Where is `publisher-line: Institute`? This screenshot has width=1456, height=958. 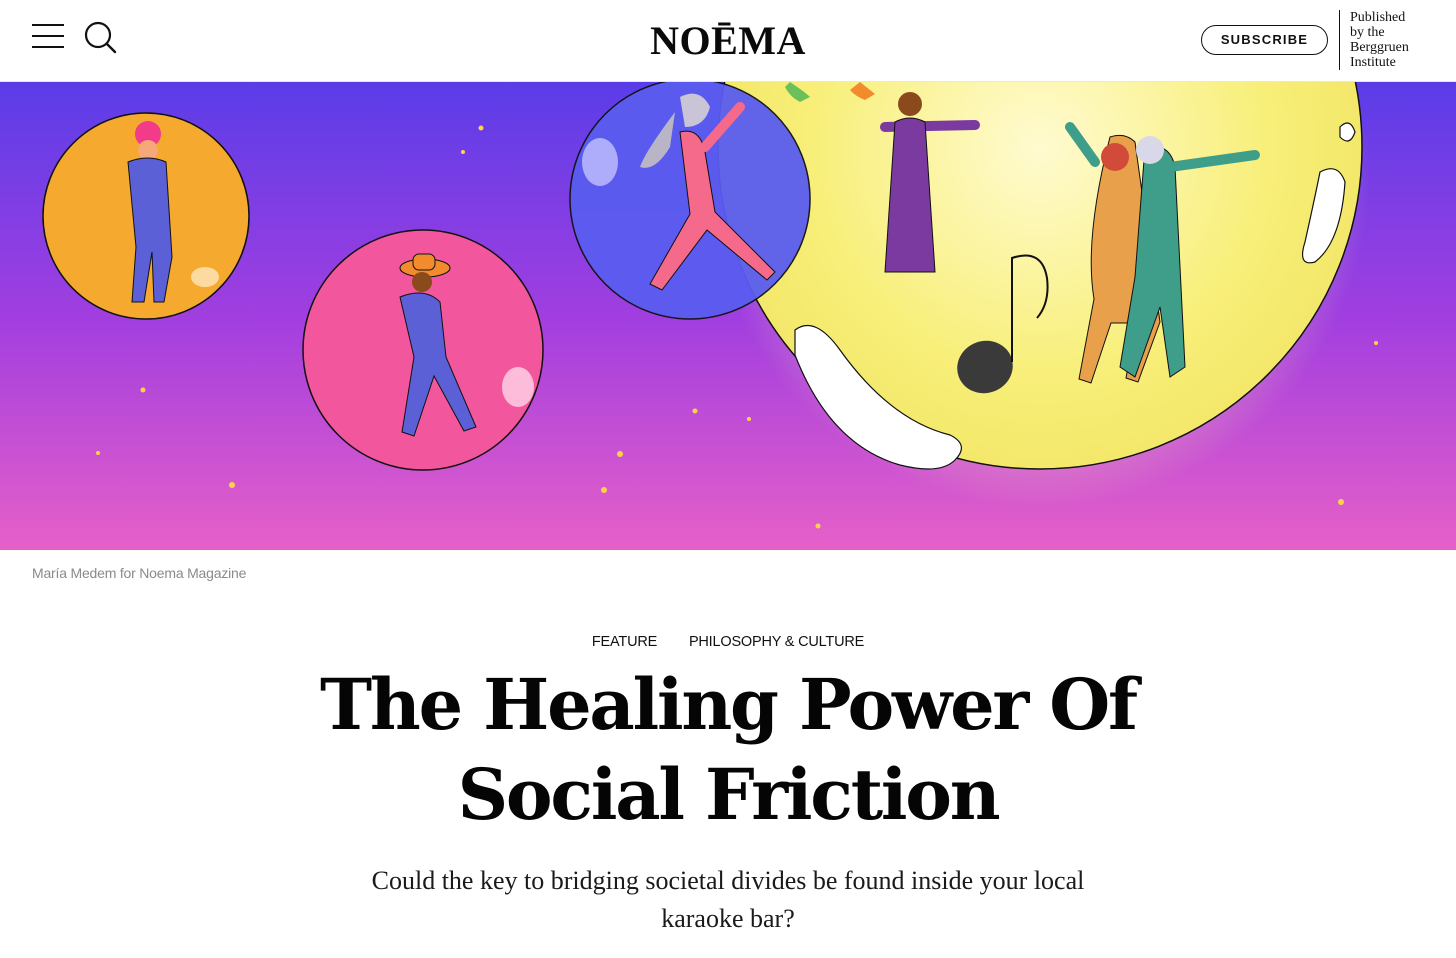 publisher-line: Institute is located at coordinates (1373, 62).